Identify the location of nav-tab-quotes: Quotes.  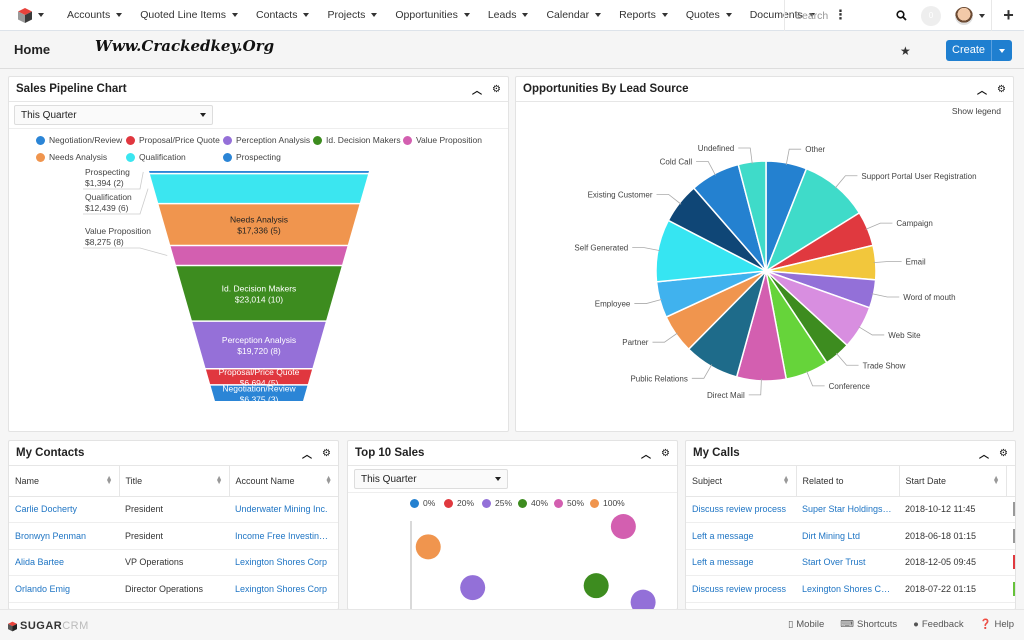
(709, 15).